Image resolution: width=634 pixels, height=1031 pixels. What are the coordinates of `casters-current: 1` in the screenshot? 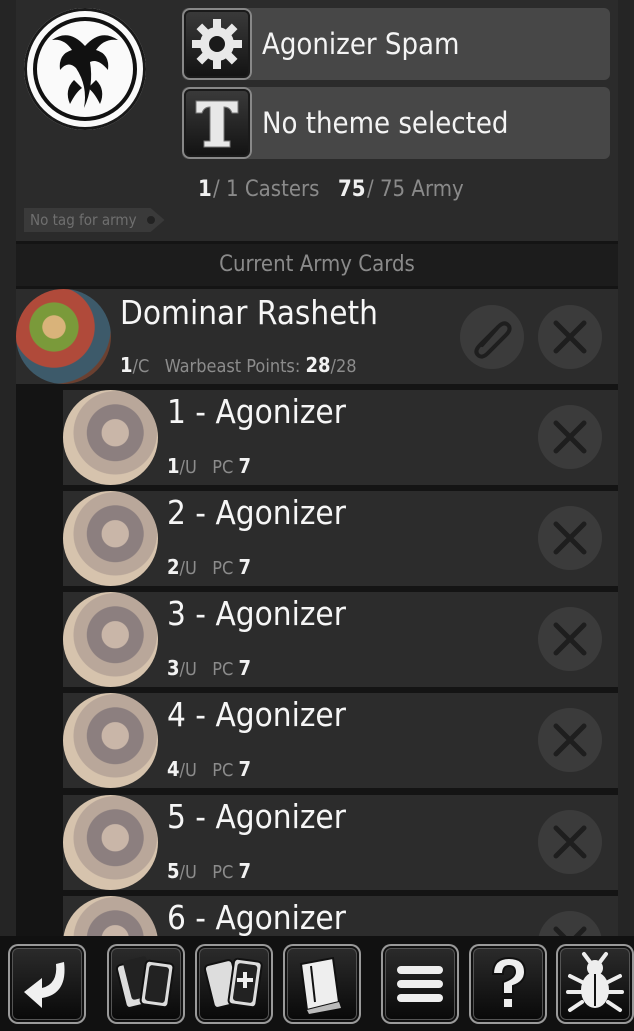 It's located at (205, 189).